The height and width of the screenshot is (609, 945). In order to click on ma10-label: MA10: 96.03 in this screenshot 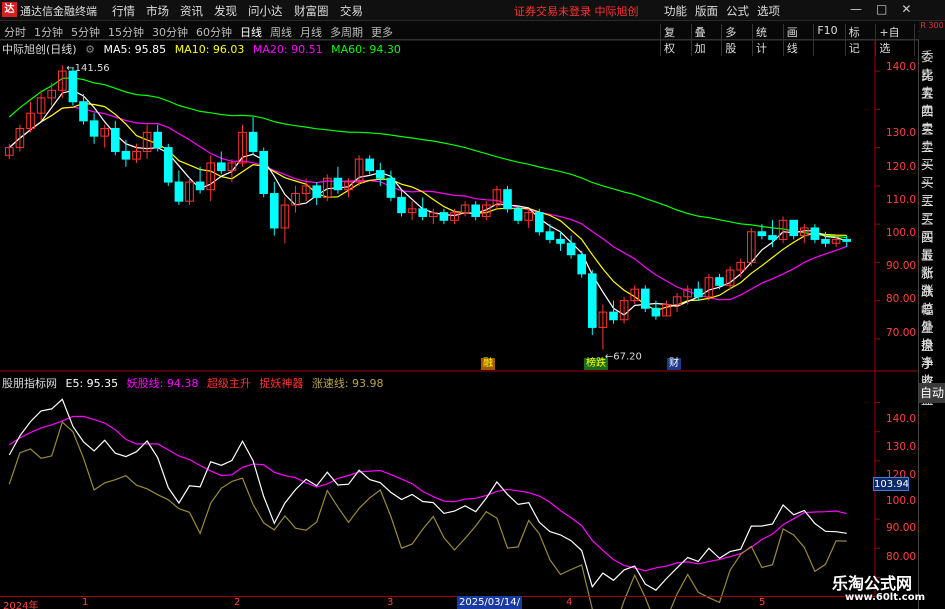, I will do `click(209, 49)`.